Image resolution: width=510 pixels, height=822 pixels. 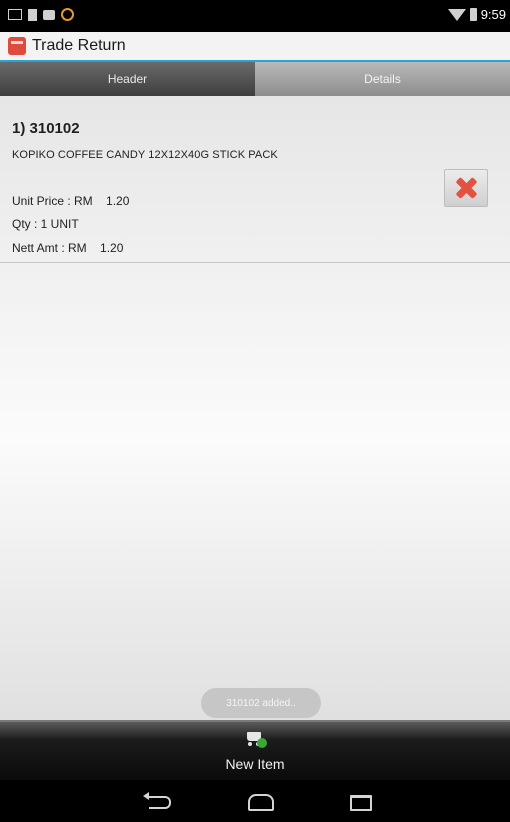 What do you see at coordinates (17, 46) in the screenshot?
I see `app-icon` at bounding box center [17, 46].